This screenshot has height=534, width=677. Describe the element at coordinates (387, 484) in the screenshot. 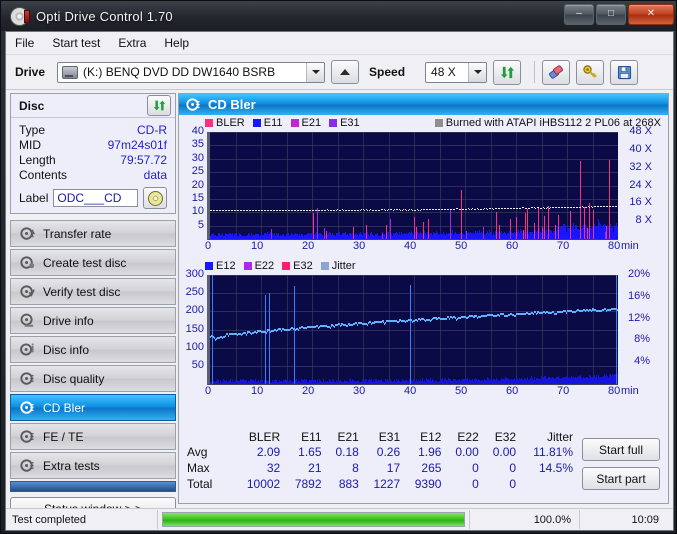

I see `stats-cell: 1227` at that location.